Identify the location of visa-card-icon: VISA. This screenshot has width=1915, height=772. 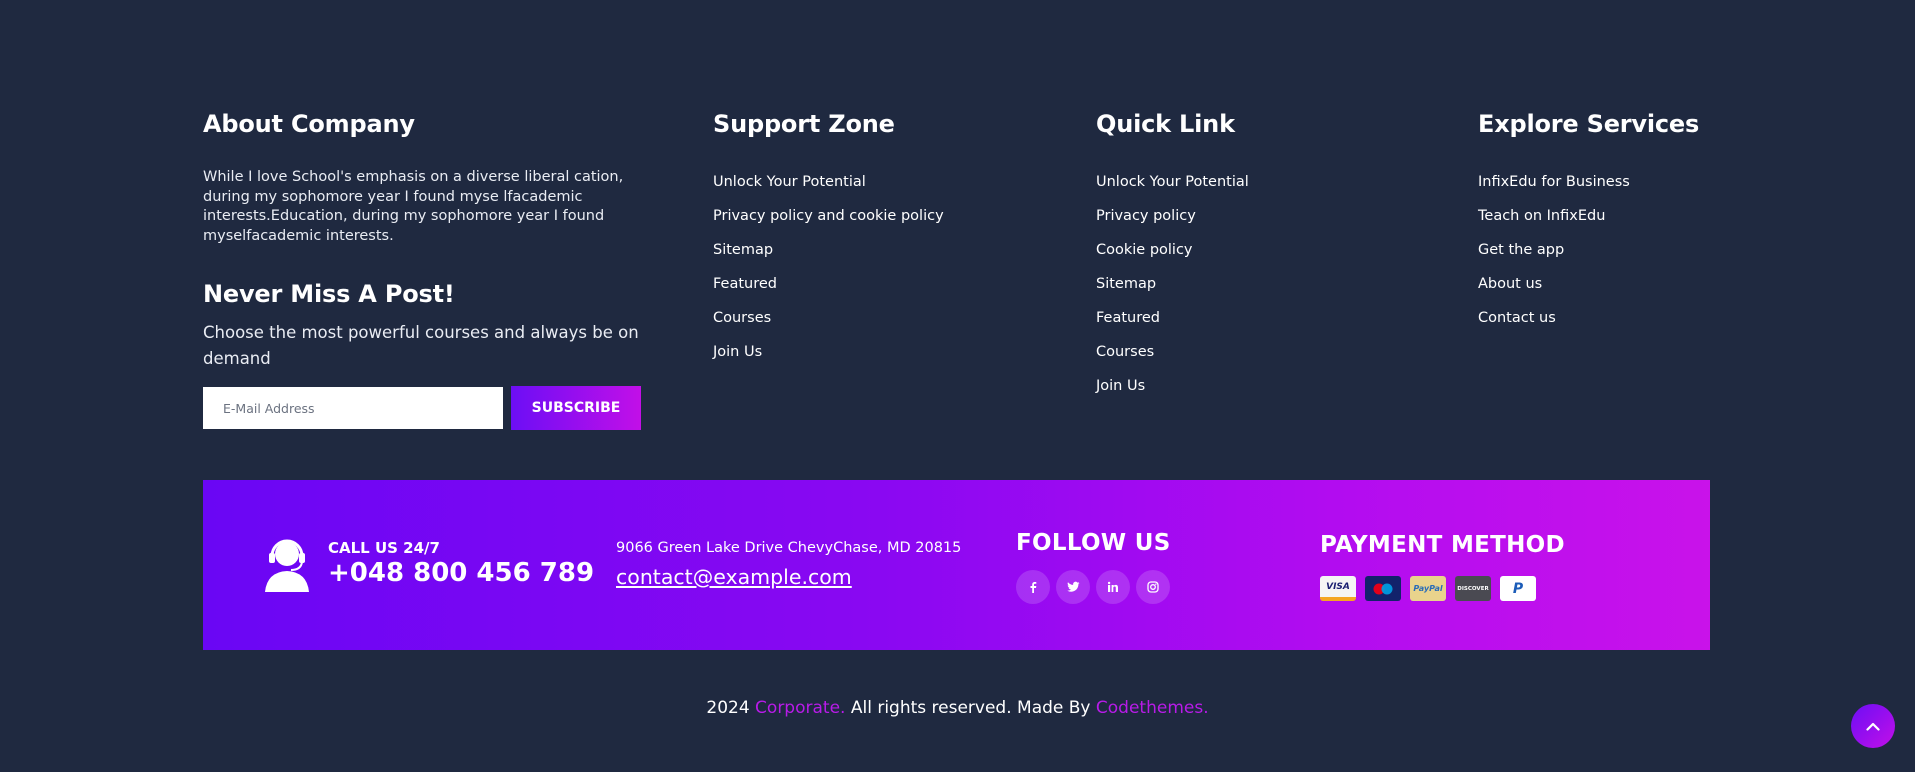
(1338, 588).